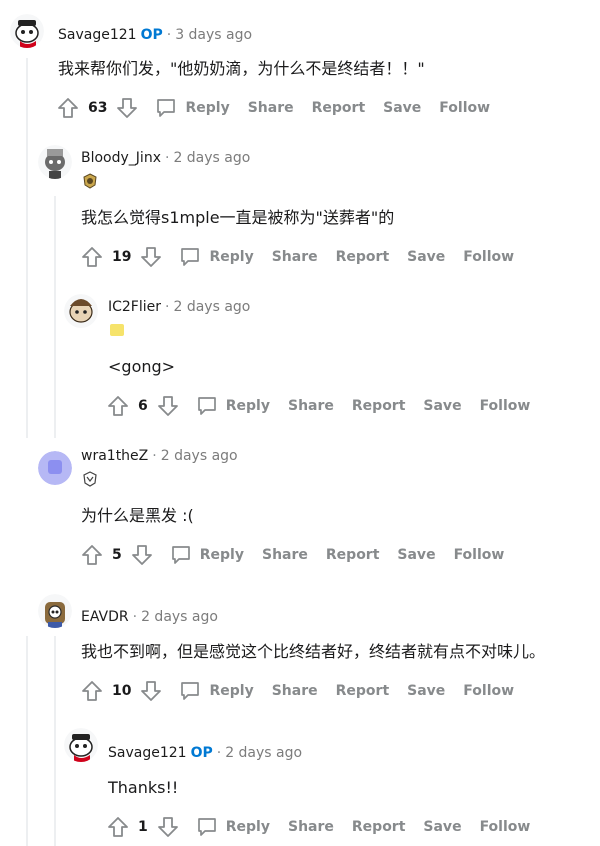 The height and width of the screenshot is (846, 600). Describe the element at coordinates (142, 366) in the screenshot. I see `comment-body: <gong>` at that location.